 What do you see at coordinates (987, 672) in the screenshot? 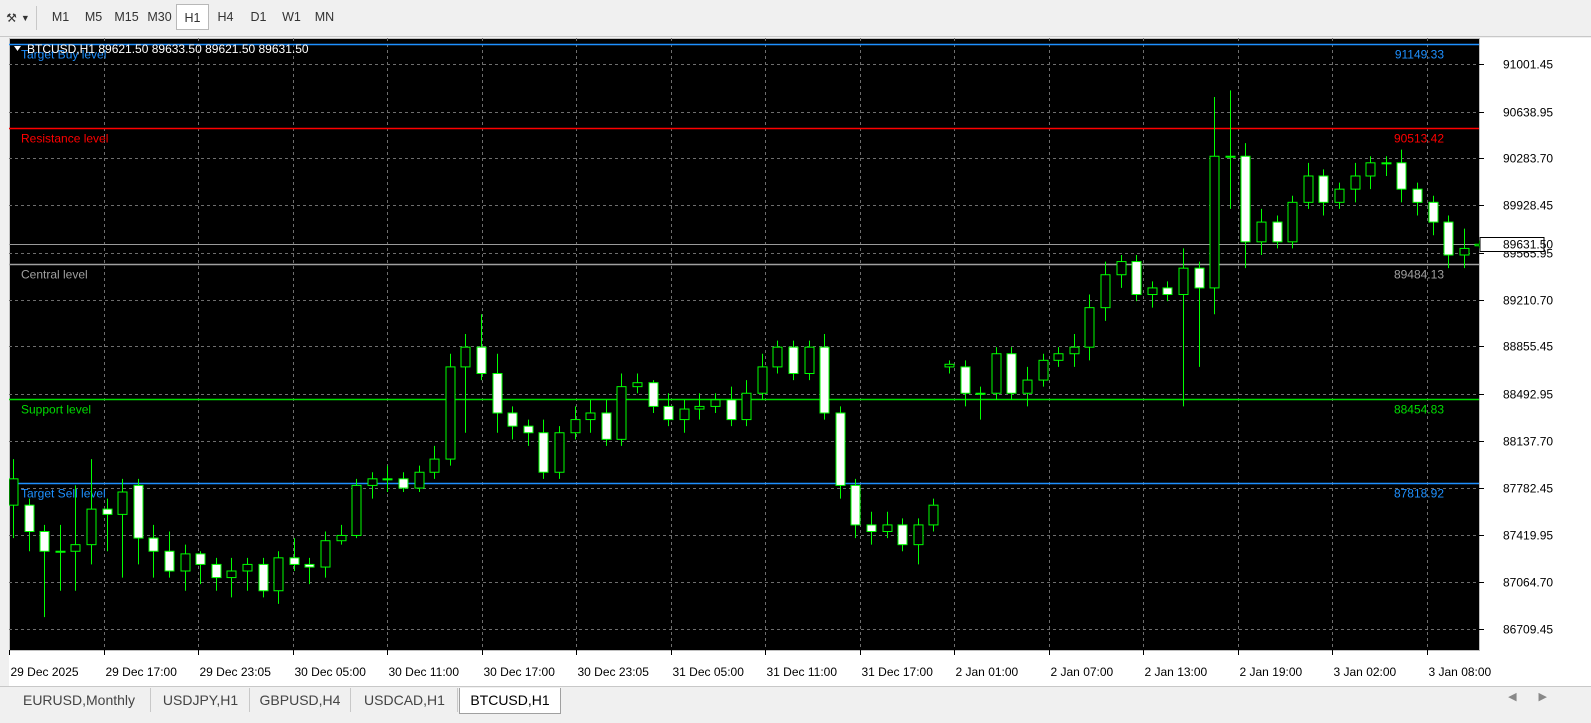
I see `x-tick-label: 2 Jan 01:00` at bounding box center [987, 672].